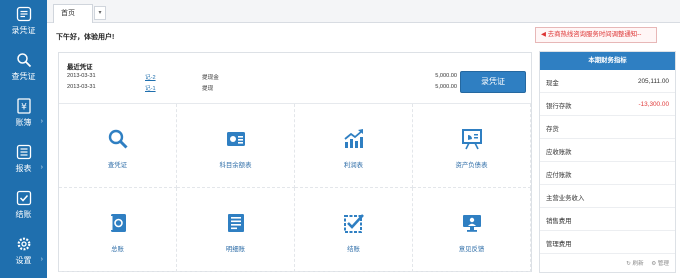 The image size is (680, 278). Describe the element at coordinates (353, 249) in the screenshot. I see `shortcut-label: 结账` at that location.